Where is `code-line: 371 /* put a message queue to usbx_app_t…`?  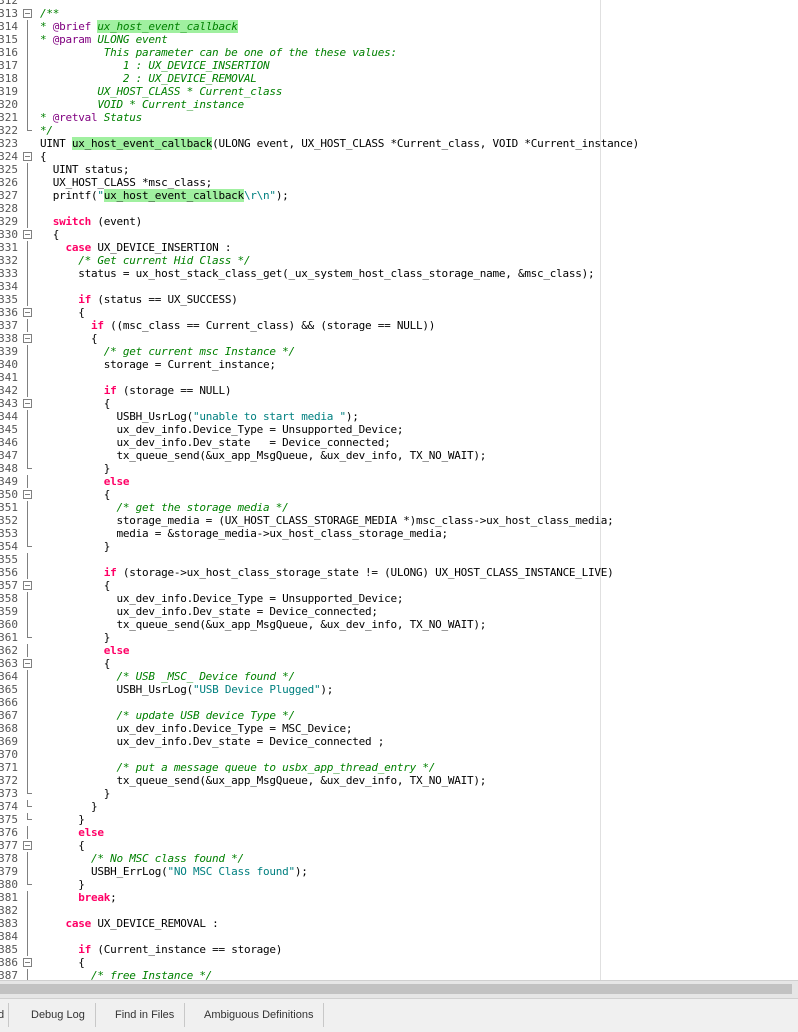 code-line: 371 /* put a message queue to usbx_app_t… is located at coordinates (399, 767).